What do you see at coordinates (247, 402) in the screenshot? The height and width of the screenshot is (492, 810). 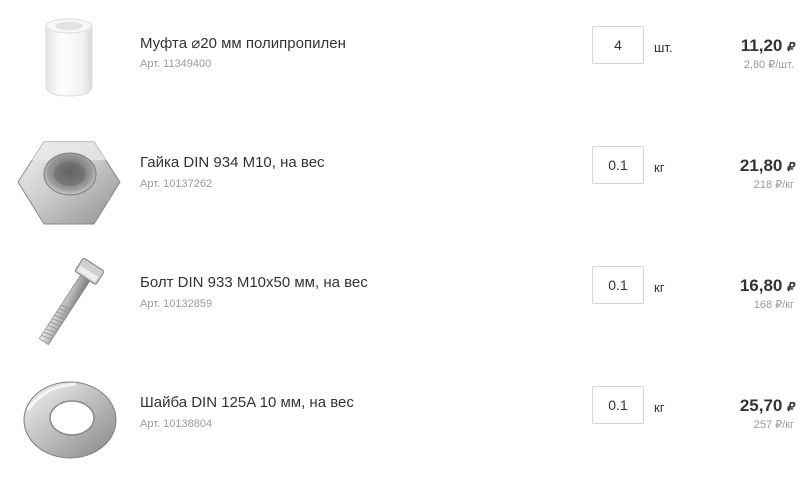 I see `product-name: Шайба DIN 125A 10 мм, на вес` at bounding box center [247, 402].